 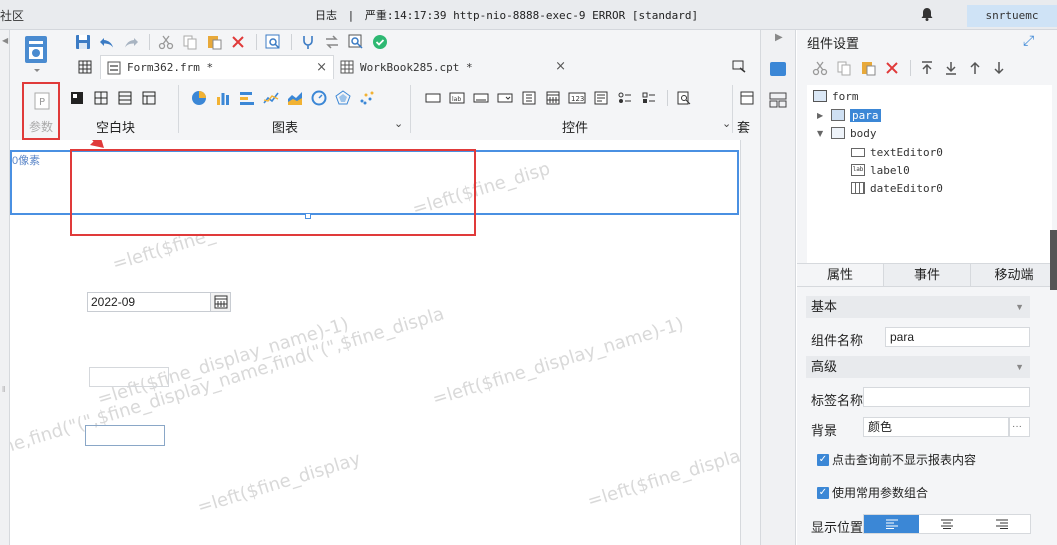 I want to click on label-widget, so click(x=129, y=377).